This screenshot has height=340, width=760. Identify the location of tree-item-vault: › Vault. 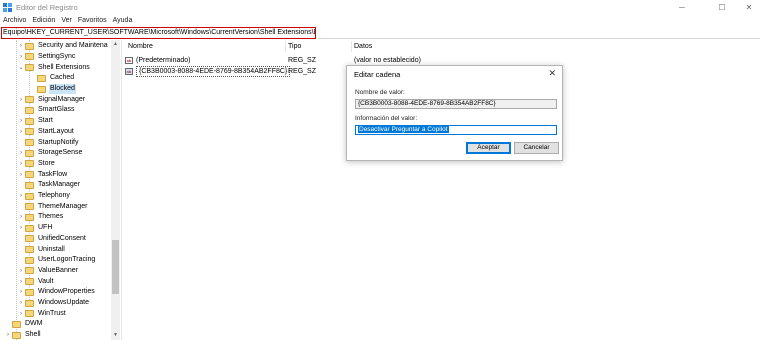
(35, 281).